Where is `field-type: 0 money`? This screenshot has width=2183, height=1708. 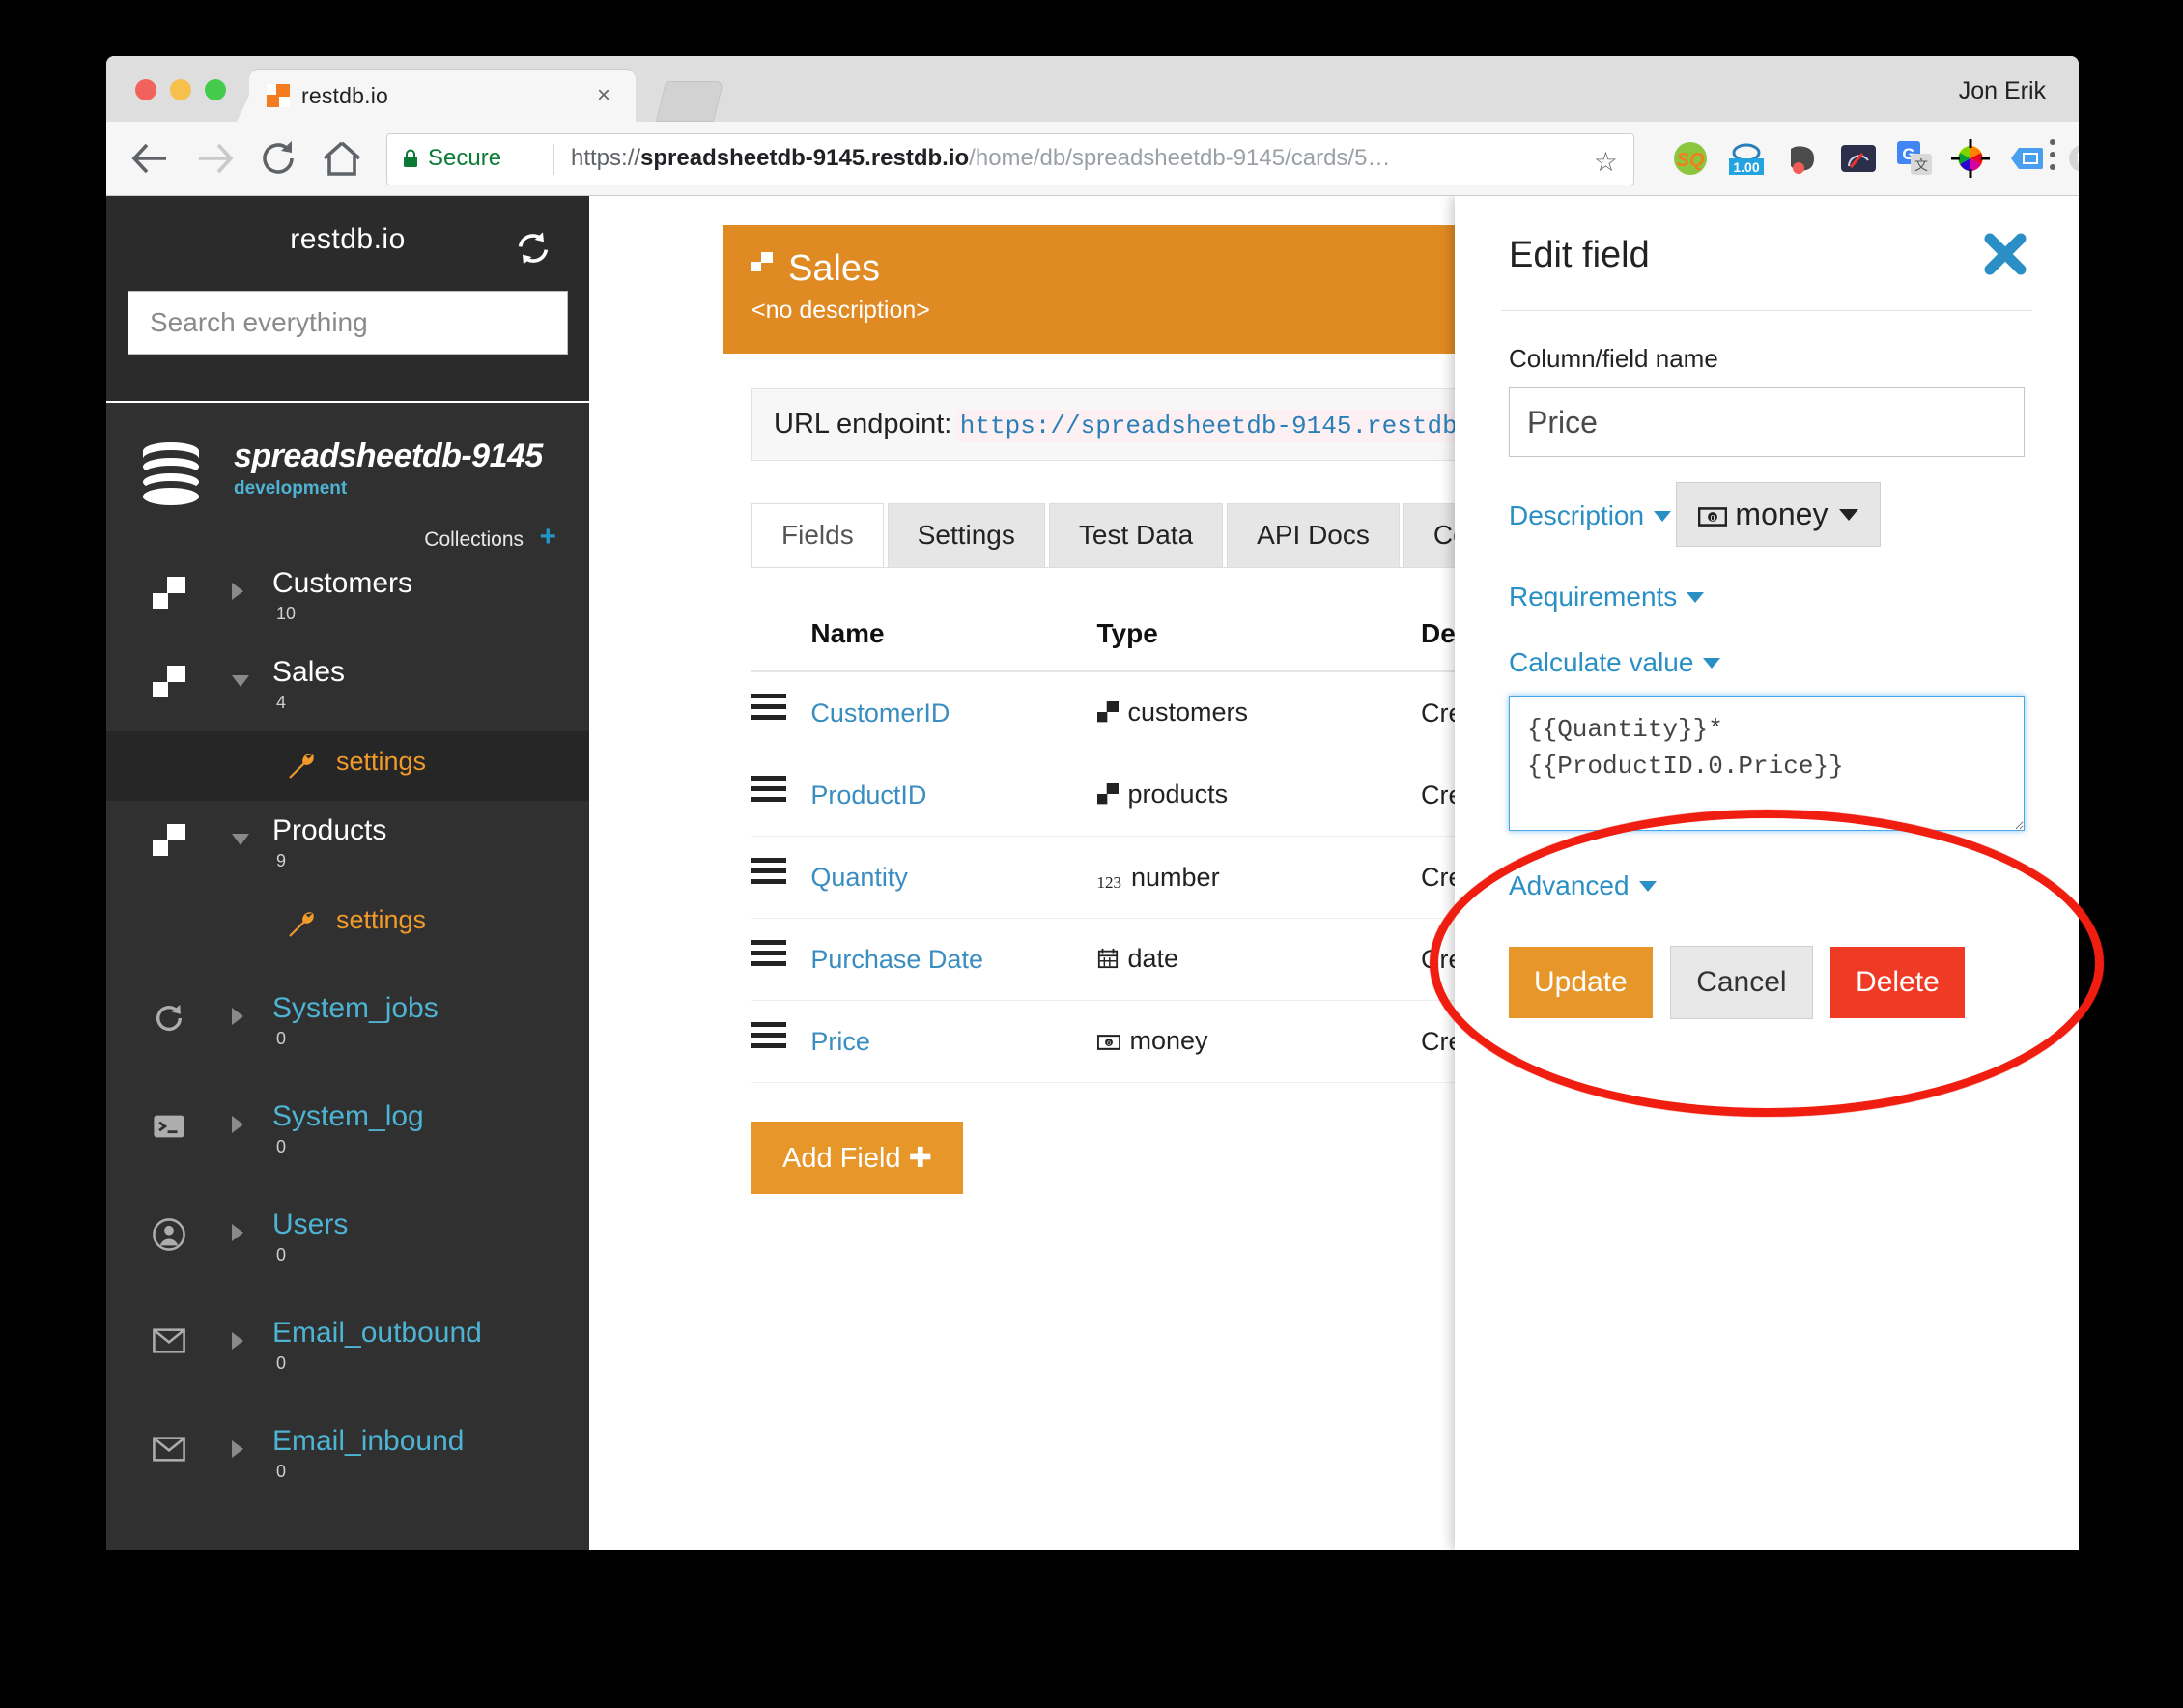 field-type: 0 money is located at coordinates (1259, 1041).